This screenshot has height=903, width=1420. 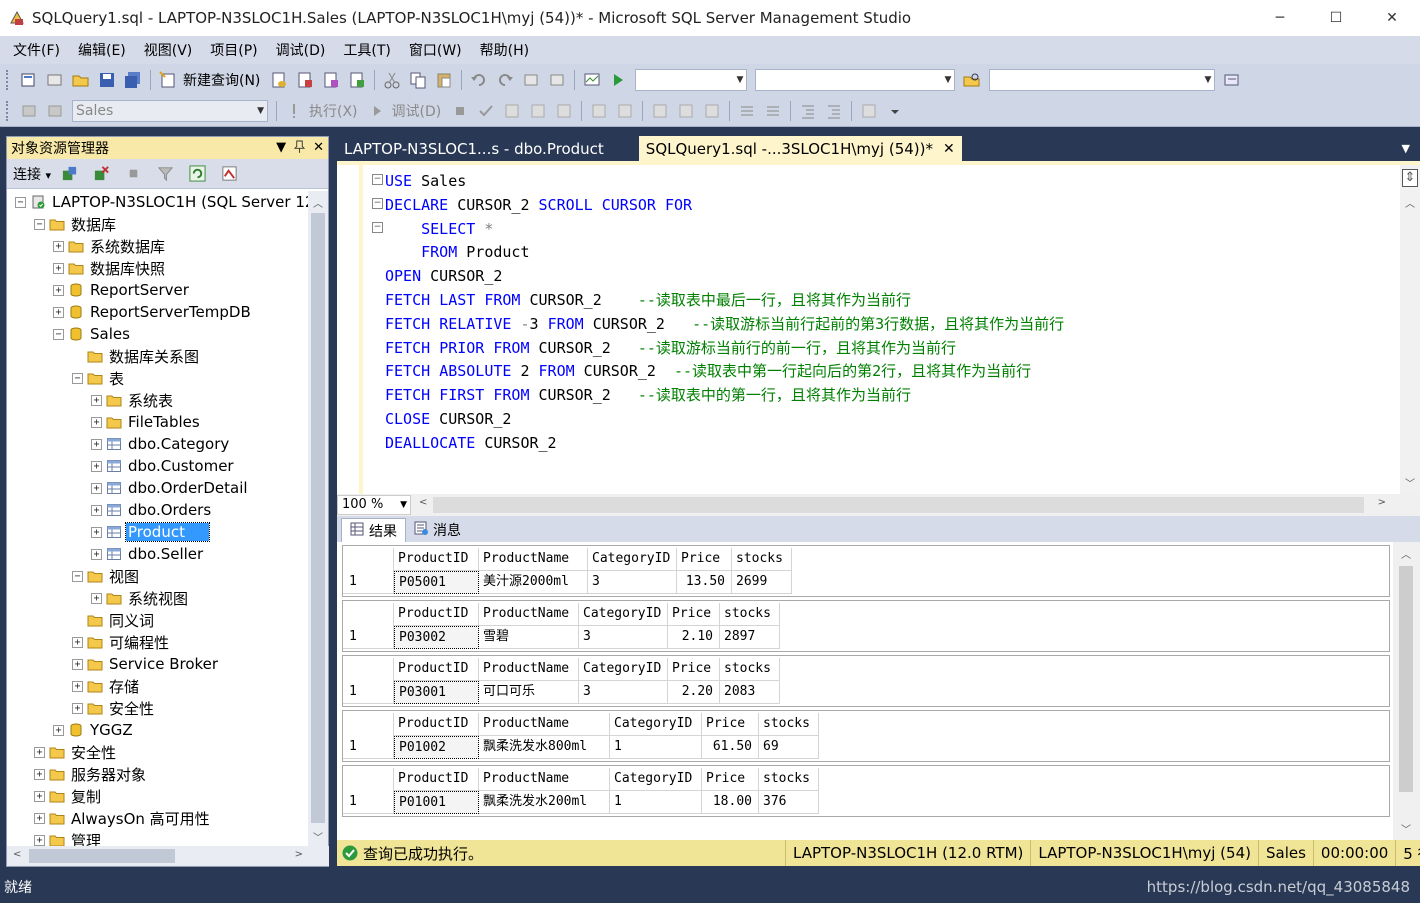 What do you see at coordinates (331, 80) in the screenshot?
I see `dmx-query-icon` at bounding box center [331, 80].